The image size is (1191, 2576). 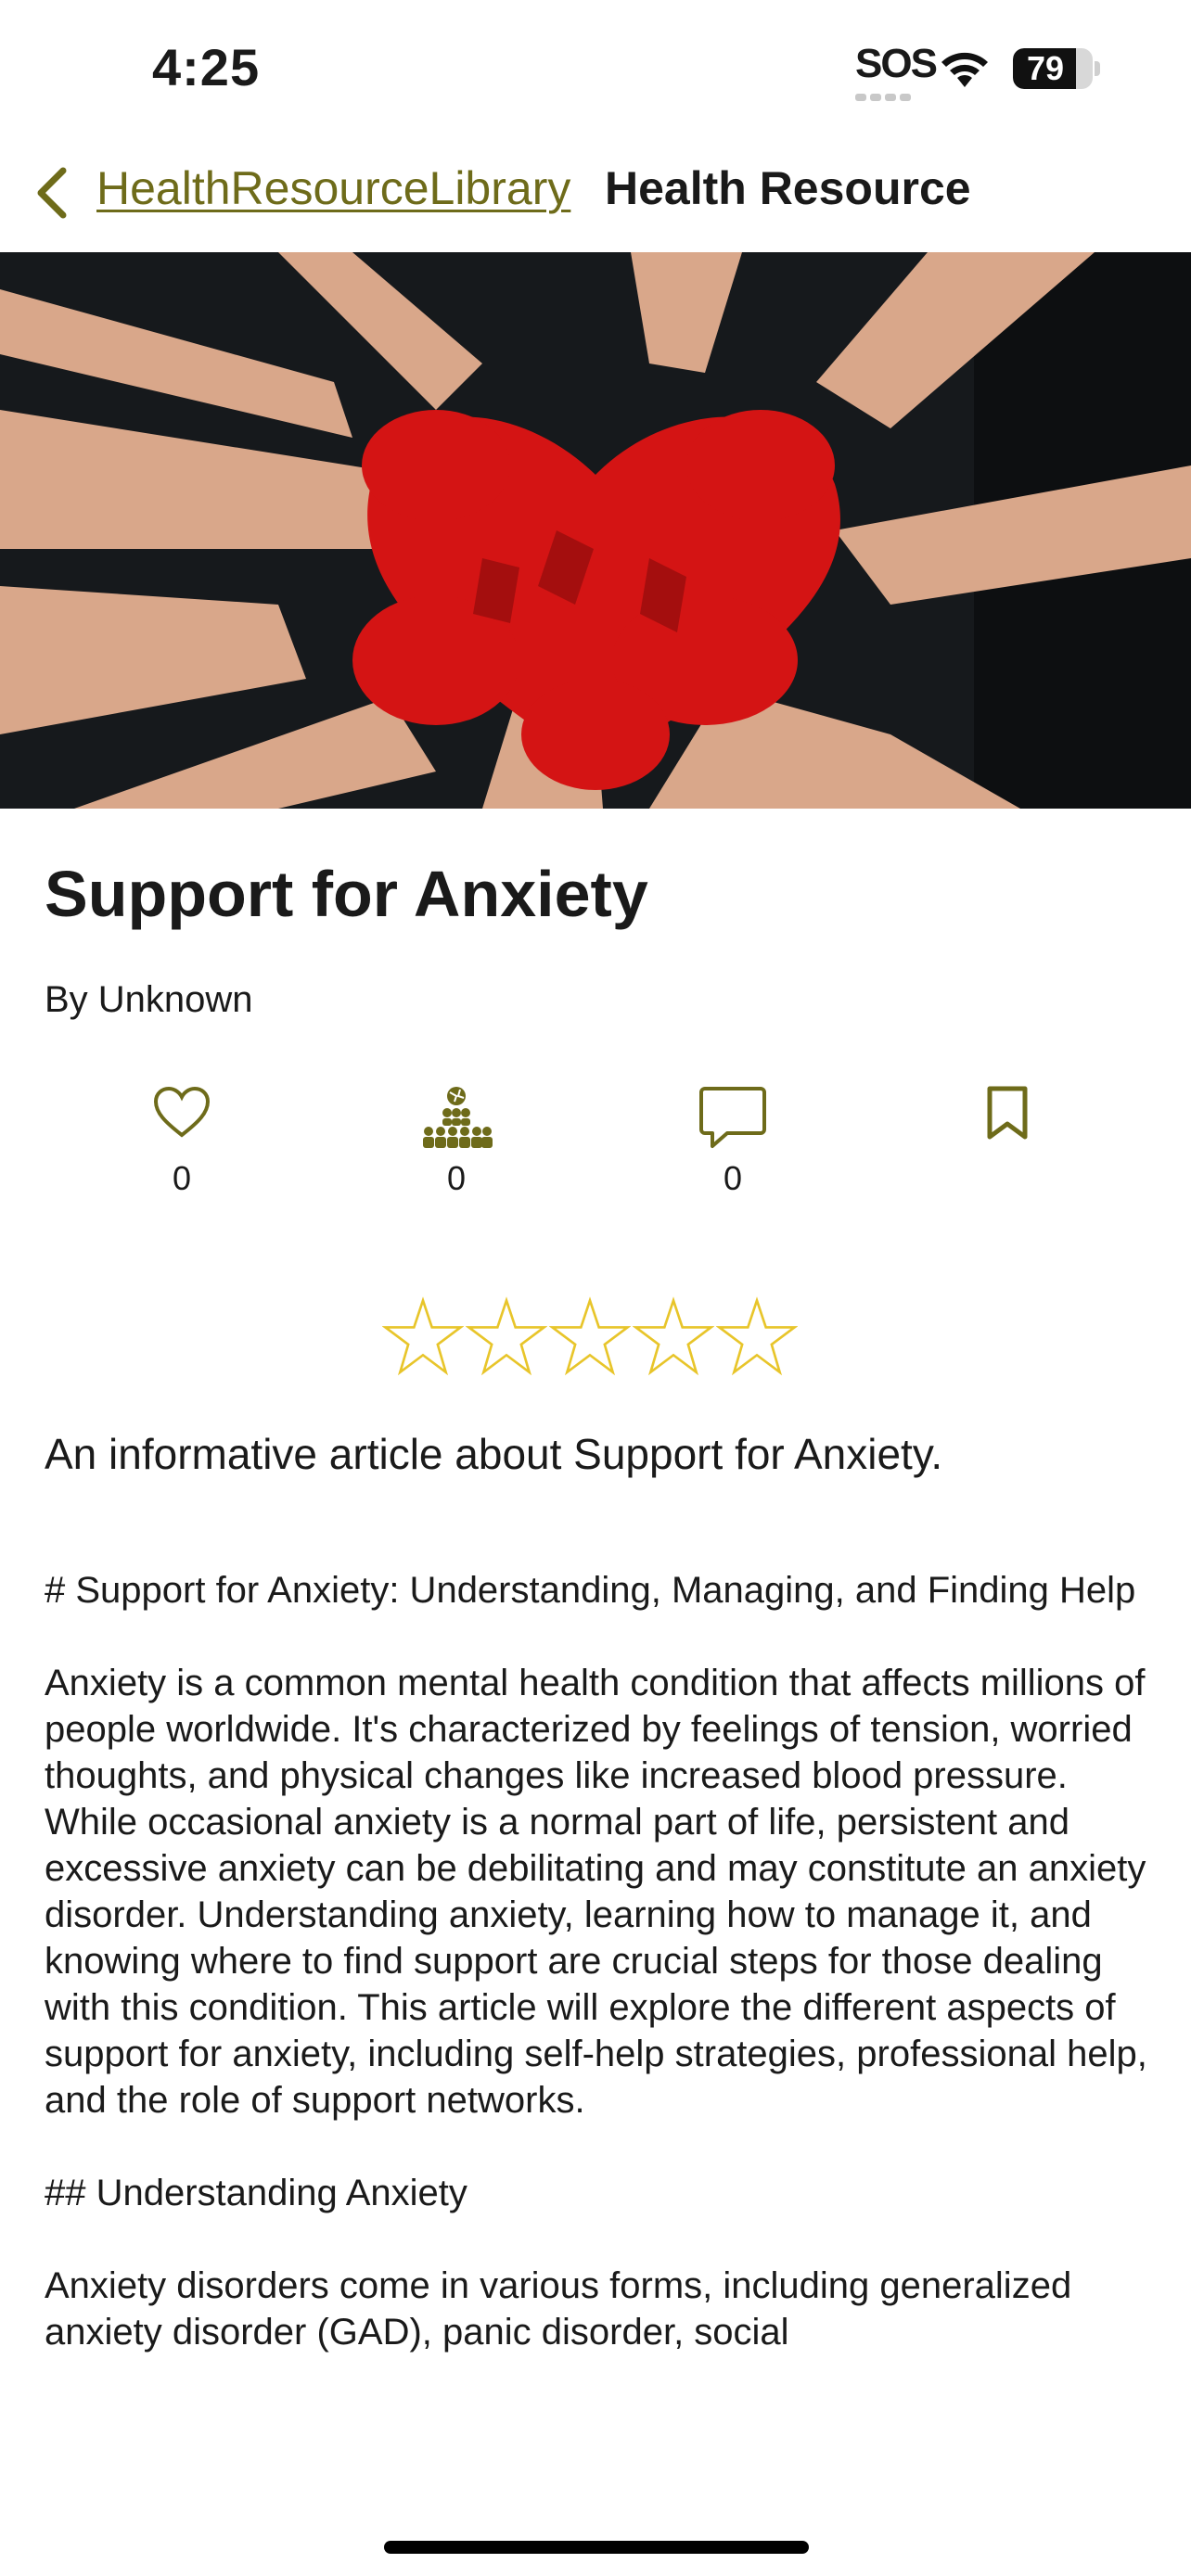 What do you see at coordinates (733, 1178) in the screenshot?
I see `comment-count: 0` at bounding box center [733, 1178].